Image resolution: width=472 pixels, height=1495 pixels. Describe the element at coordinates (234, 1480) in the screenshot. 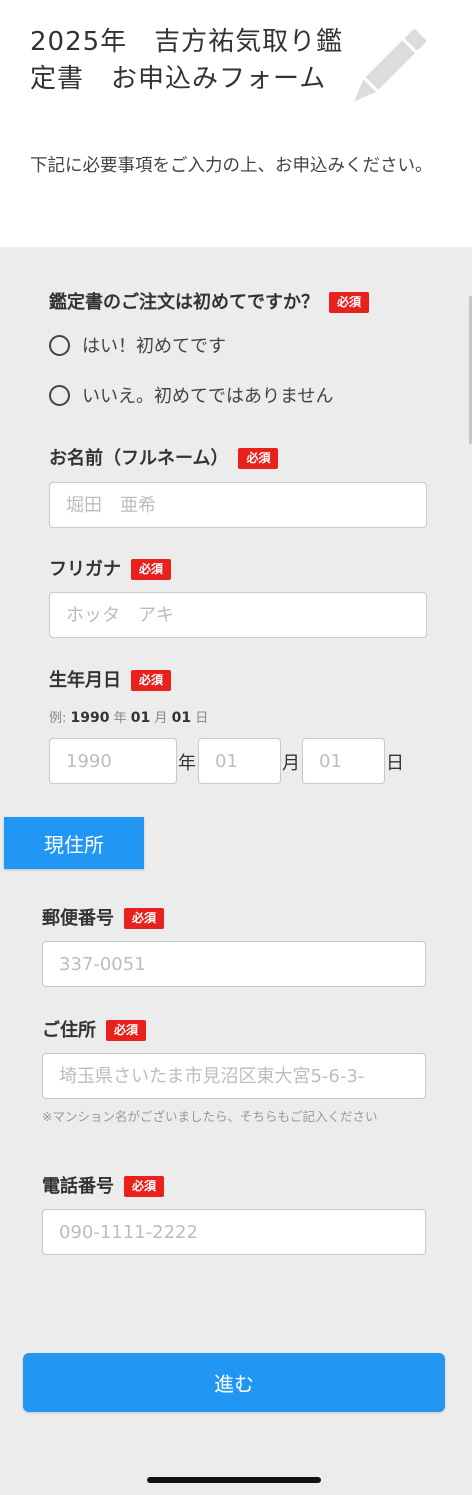

I see `home-indicator` at that location.